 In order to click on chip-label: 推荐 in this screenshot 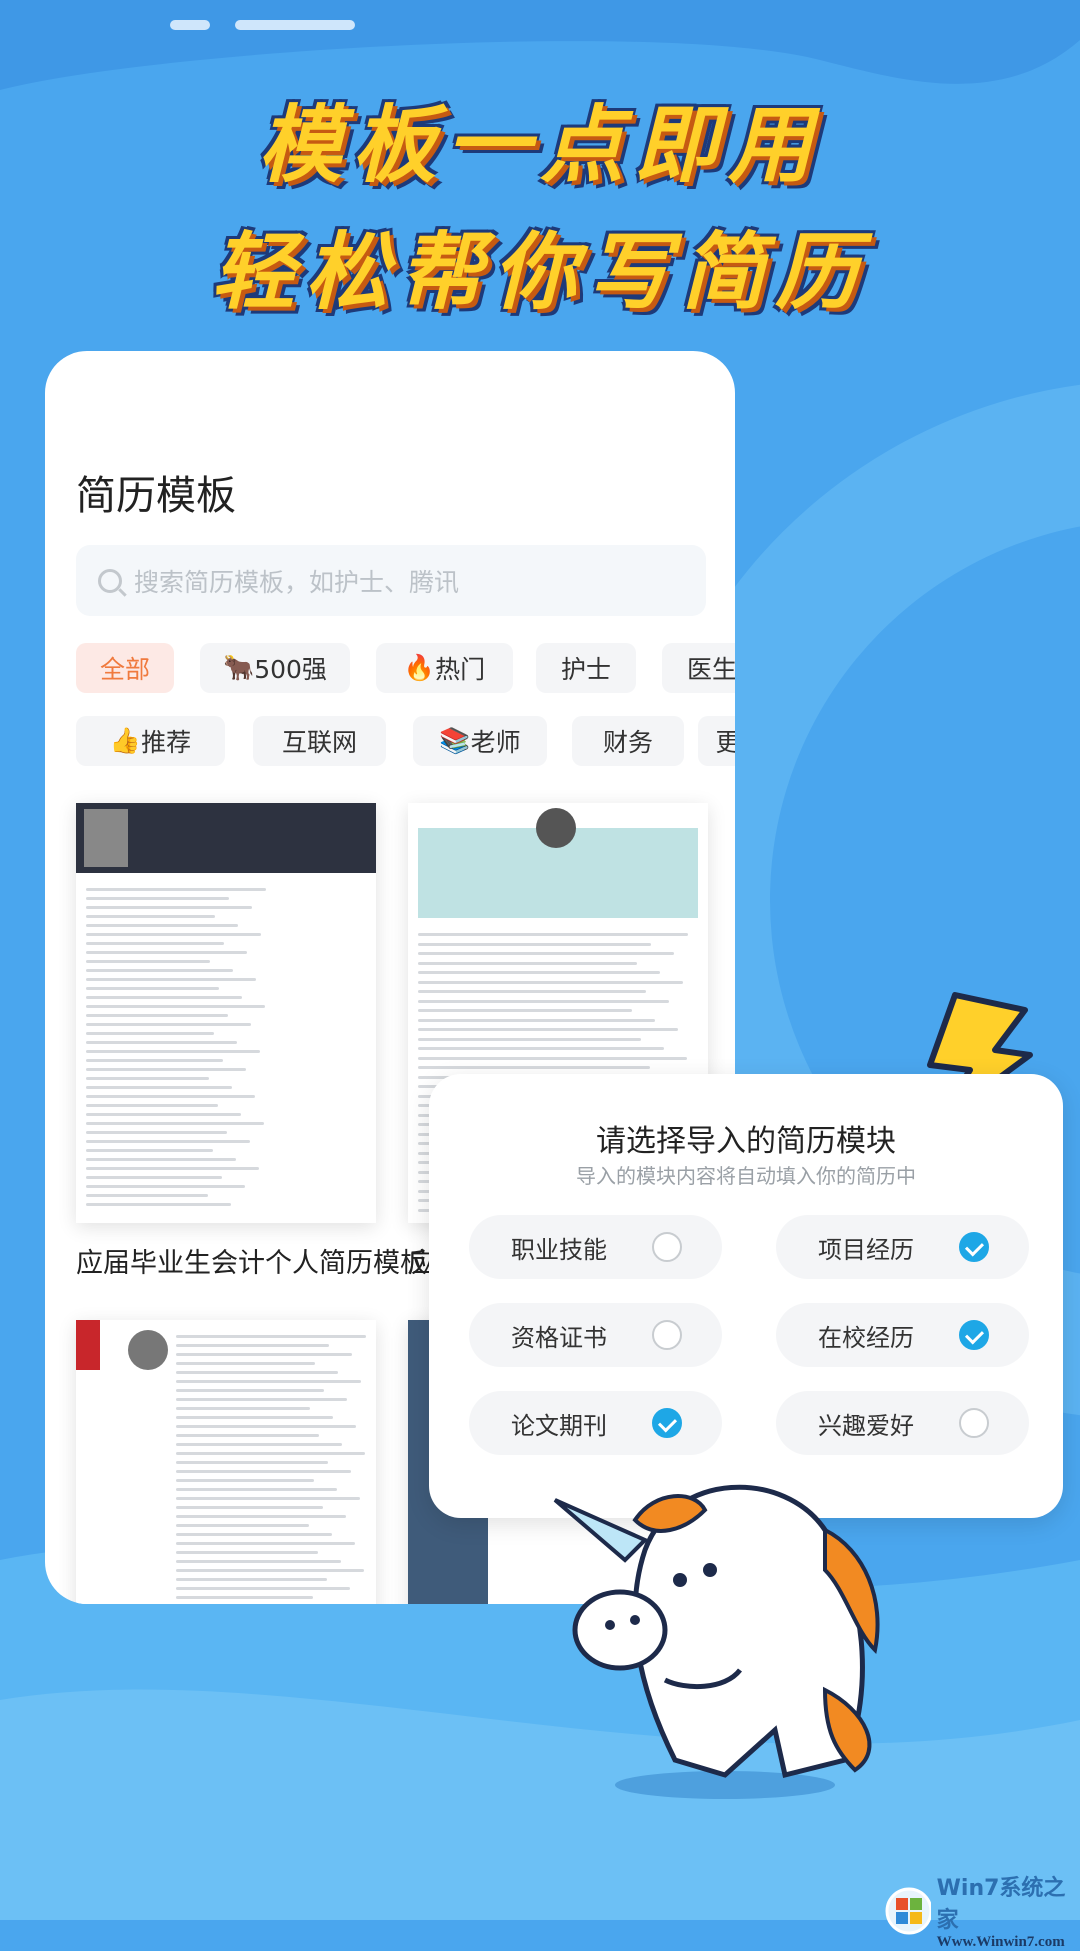, I will do `click(166, 742)`.